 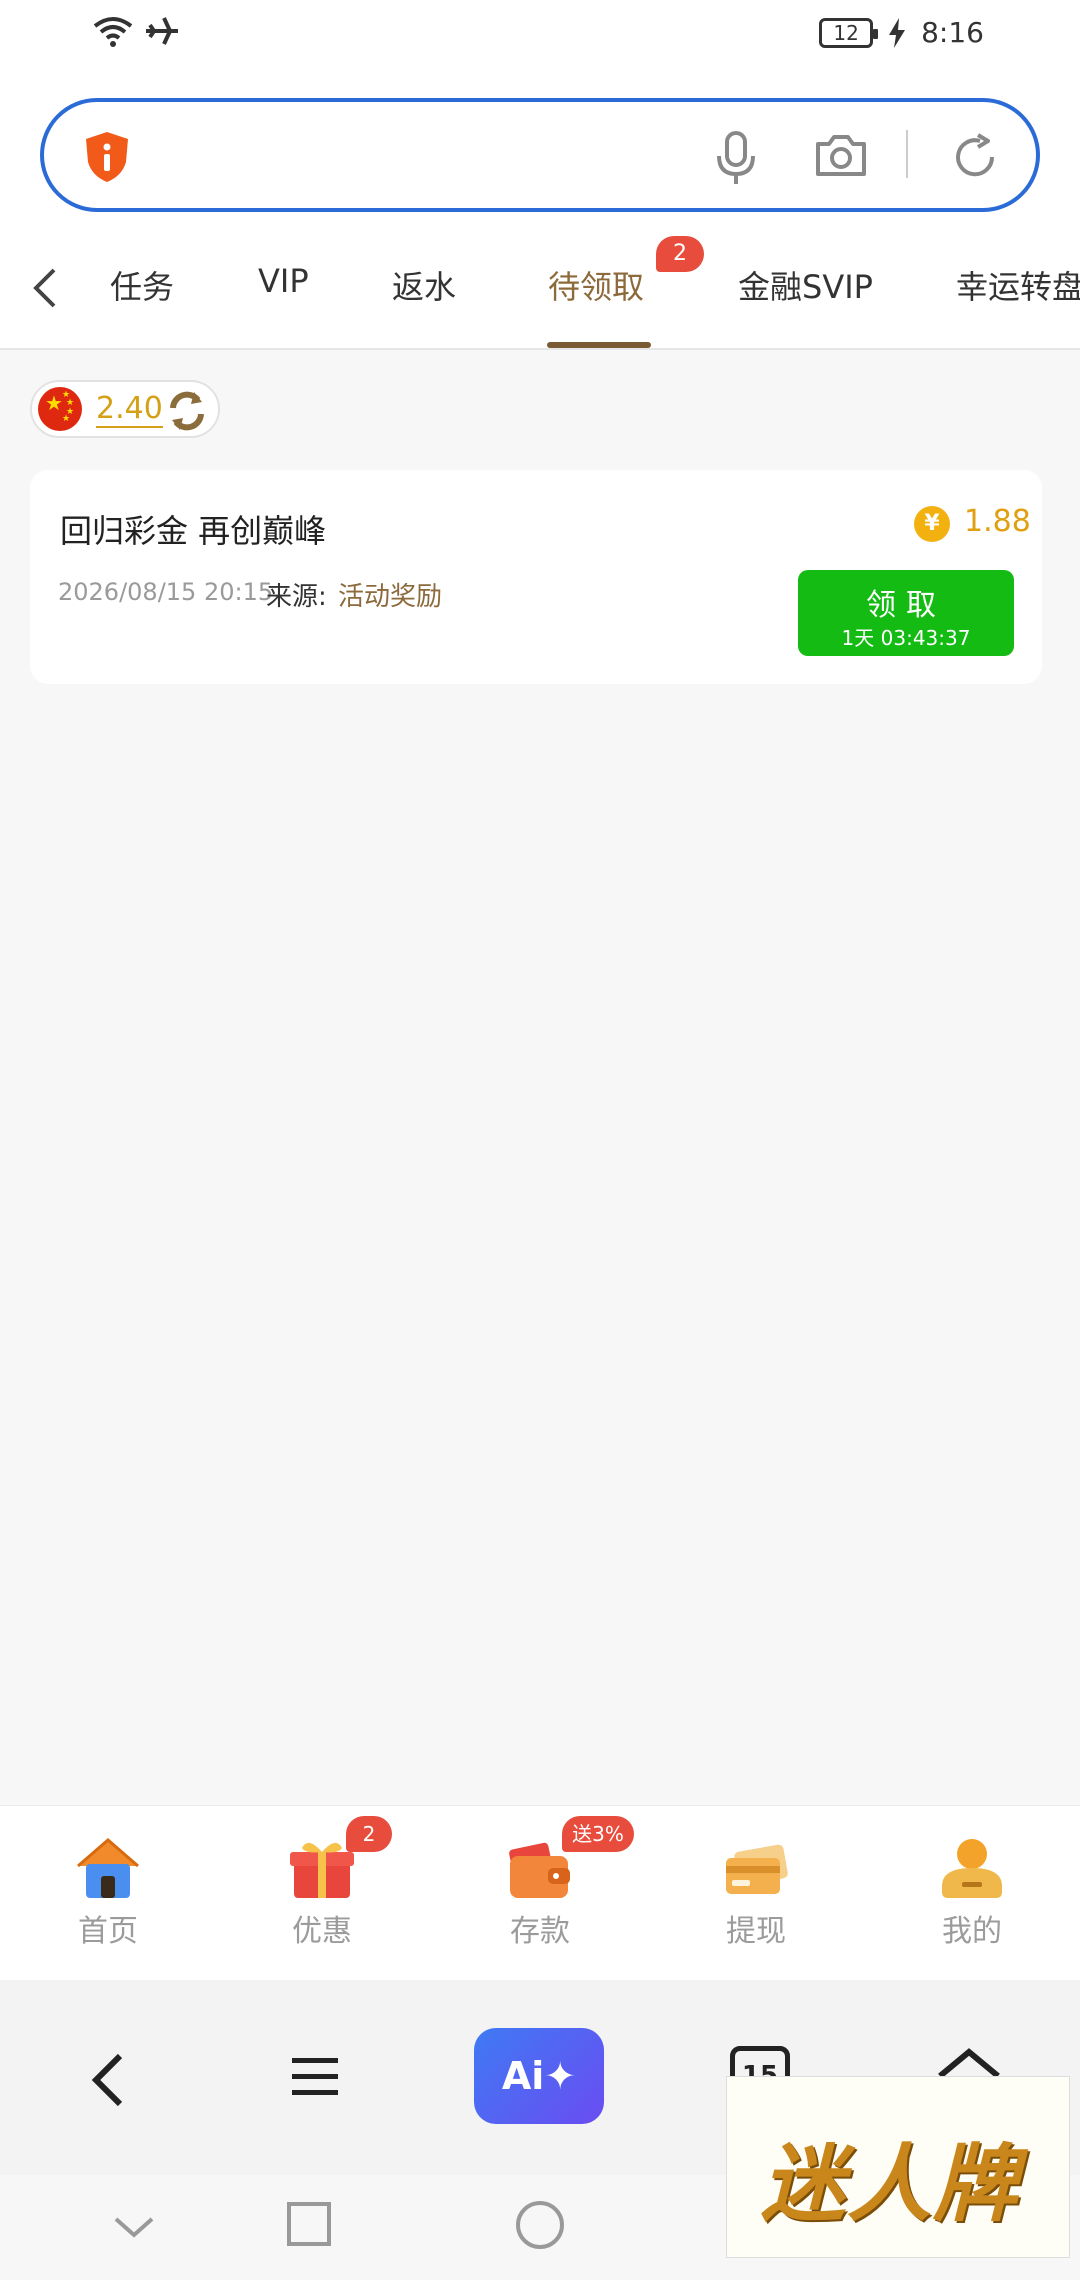 What do you see at coordinates (897, 32) in the screenshot?
I see `charging-icon` at bounding box center [897, 32].